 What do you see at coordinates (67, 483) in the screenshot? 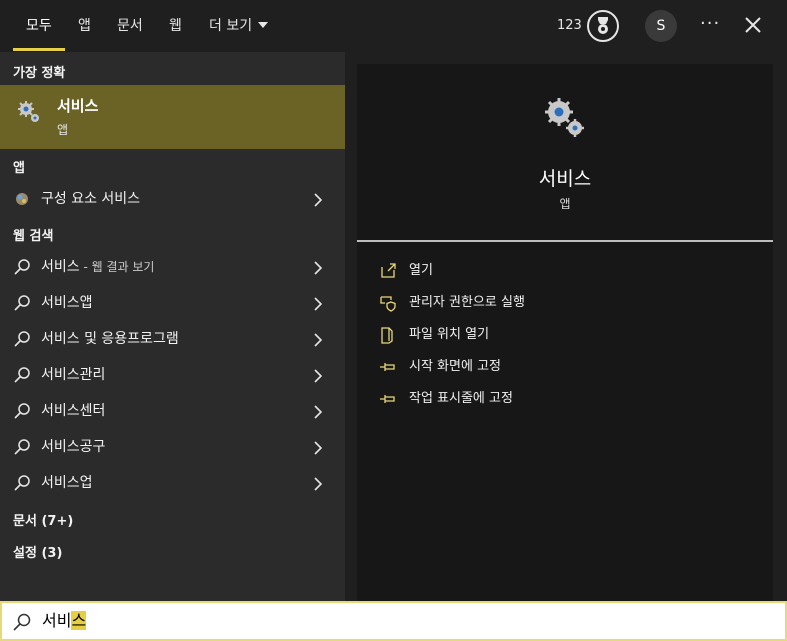
I see `web-result-label: 서비스업` at bounding box center [67, 483].